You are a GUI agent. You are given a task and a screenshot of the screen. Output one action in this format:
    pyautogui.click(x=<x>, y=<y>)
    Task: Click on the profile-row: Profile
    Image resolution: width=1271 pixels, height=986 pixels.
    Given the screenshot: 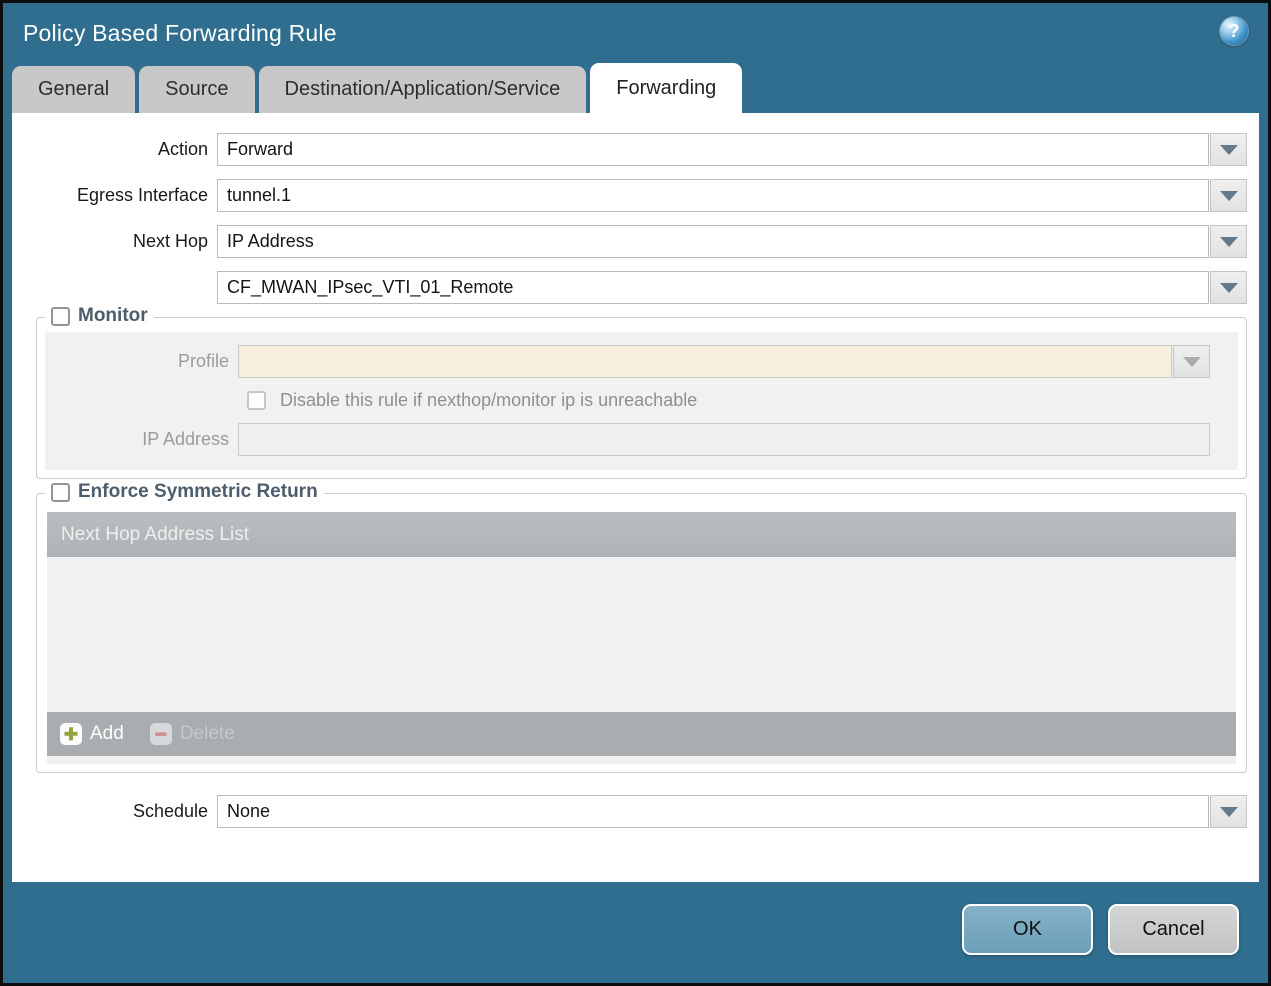 What is the action you would take?
    pyautogui.click(x=641, y=361)
    